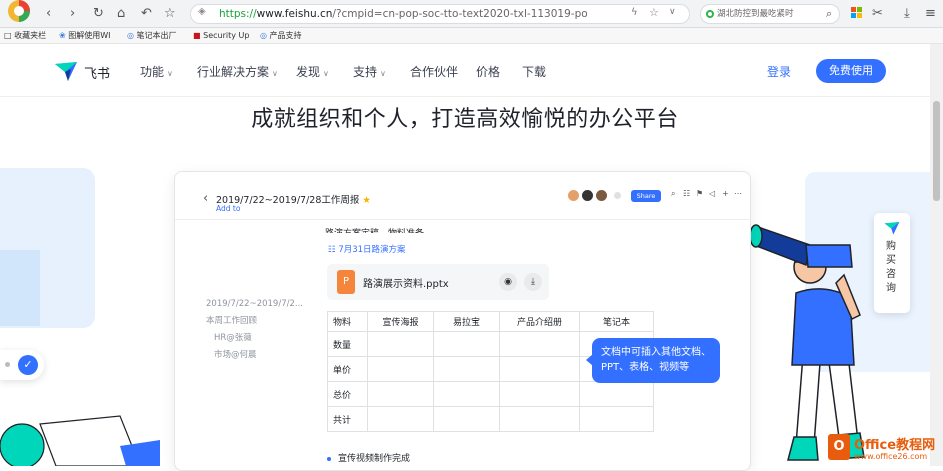  I want to click on nav-item-solutions: 行业解决方案 ∨, so click(237, 71).